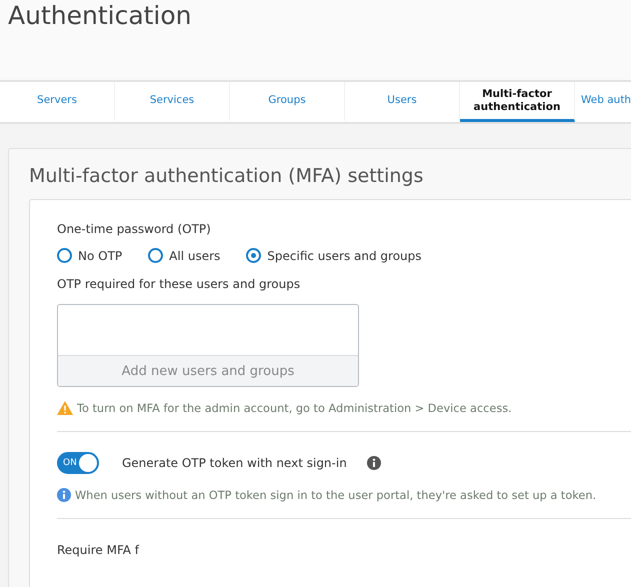 This screenshot has height=587, width=631. What do you see at coordinates (98, 550) in the screenshot?
I see `field-label: Require MFA f` at bounding box center [98, 550].